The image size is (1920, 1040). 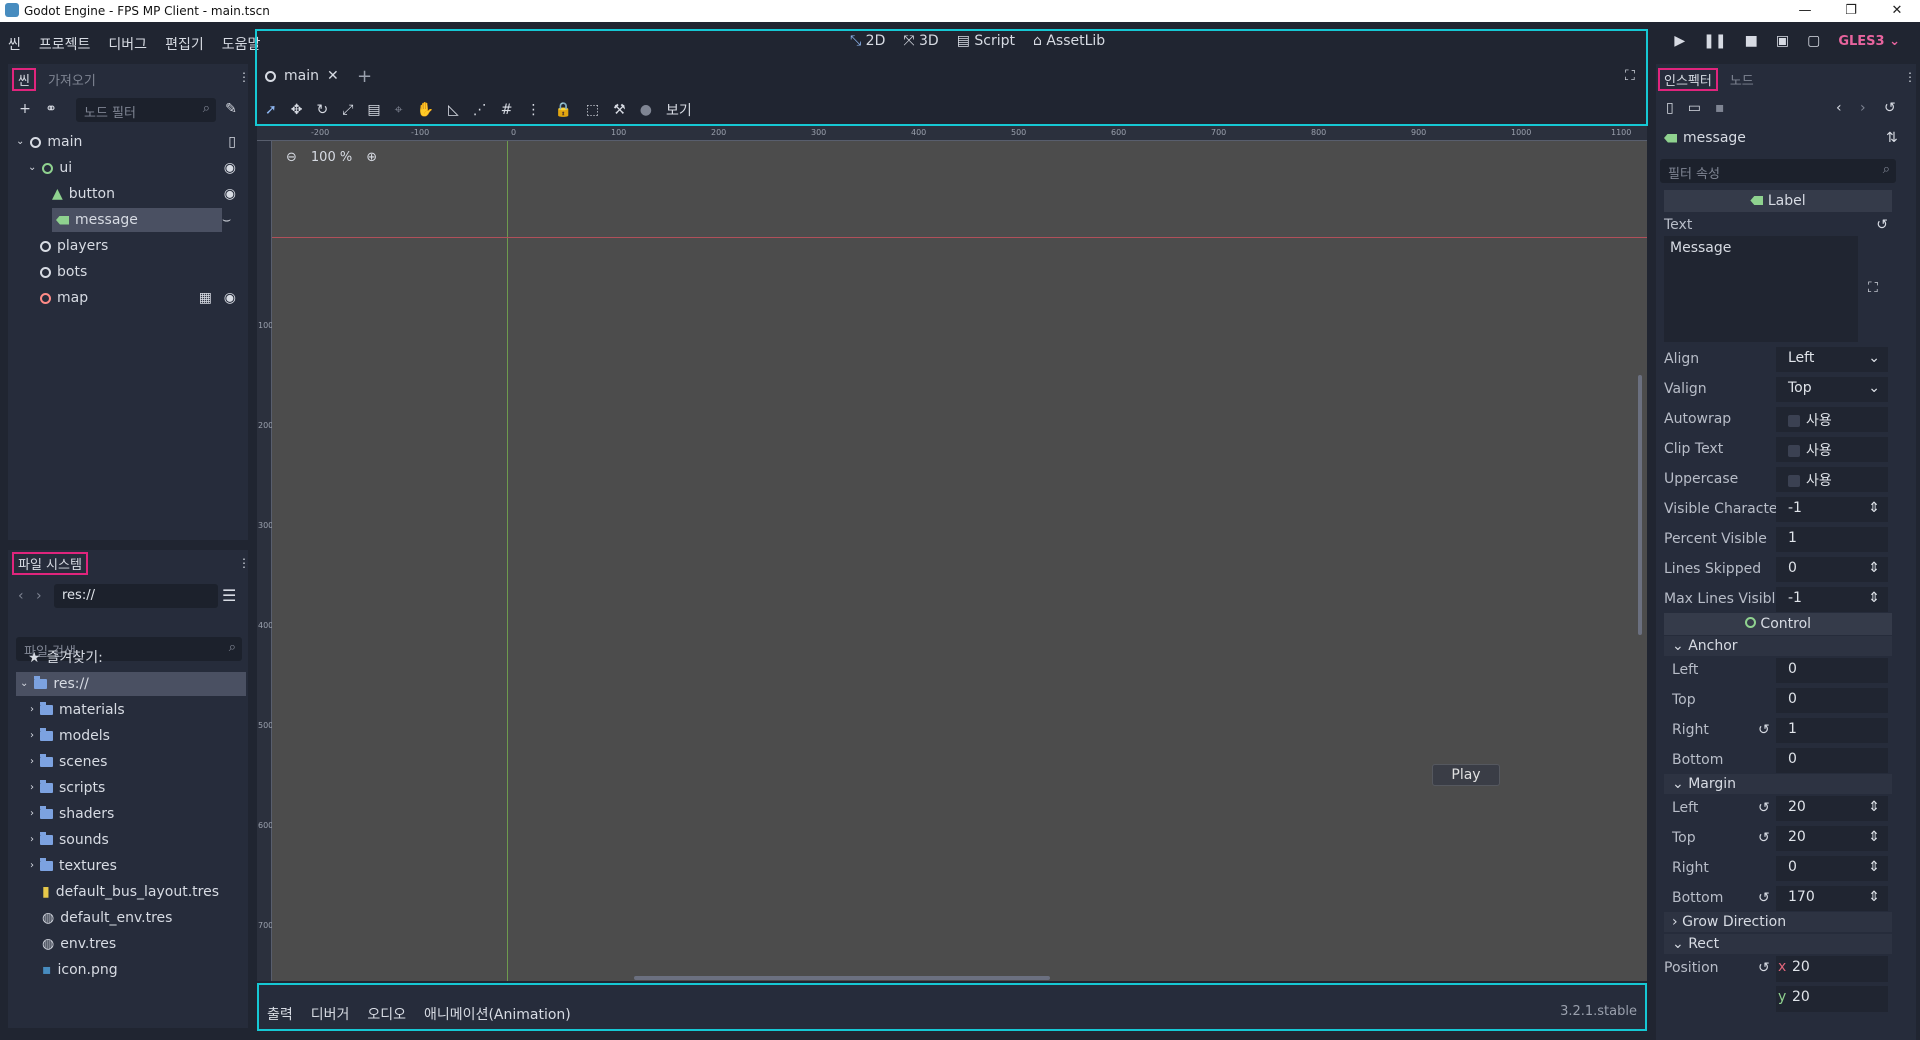 I want to click on menu-scene: 씬, so click(x=14, y=44).